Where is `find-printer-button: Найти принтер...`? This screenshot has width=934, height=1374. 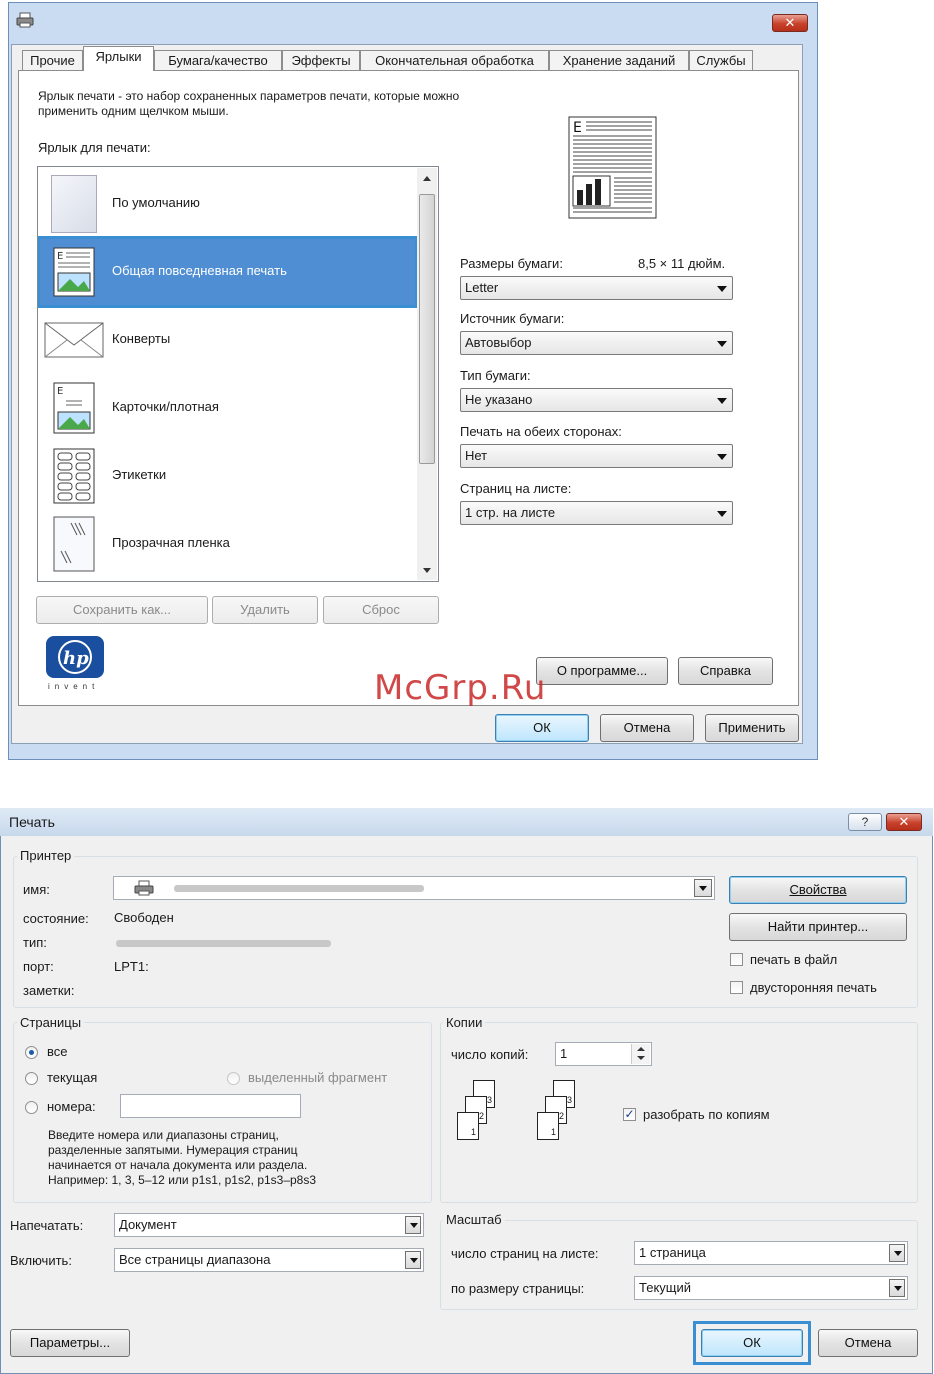
find-printer-button: Найти принтер... is located at coordinates (818, 927).